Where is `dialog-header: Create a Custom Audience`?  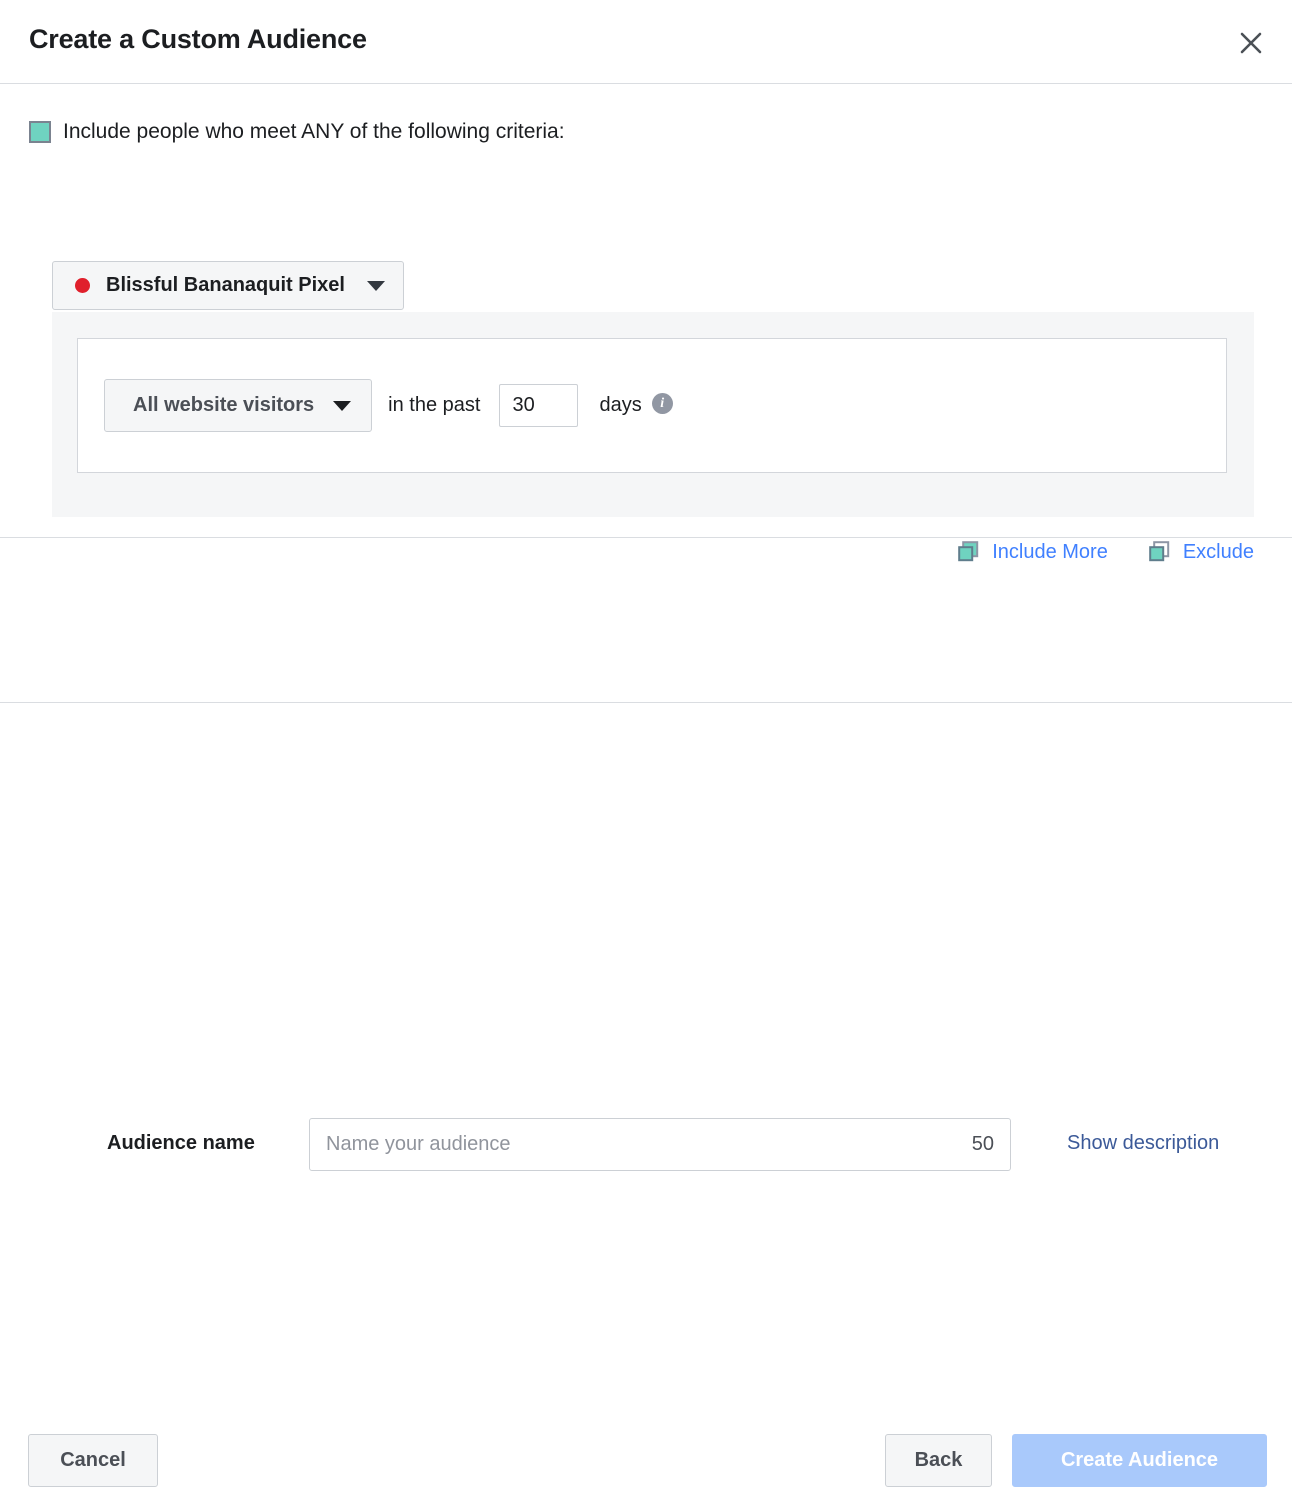 dialog-header: Create a Custom Audience is located at coordinates (646, 42).